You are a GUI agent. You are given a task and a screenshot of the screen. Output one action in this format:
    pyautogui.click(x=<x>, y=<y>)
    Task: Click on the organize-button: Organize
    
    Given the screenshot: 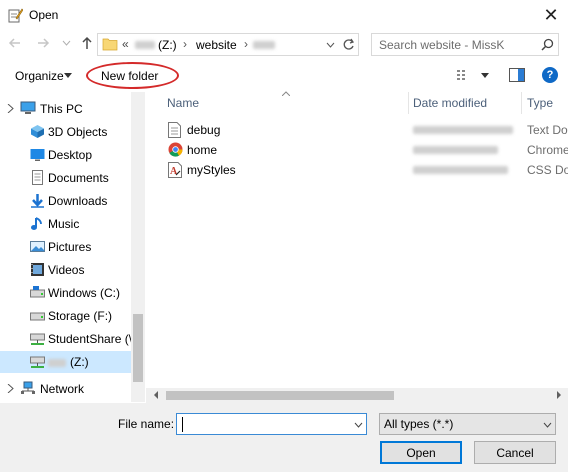 What is the action you would take?
    pyautogui.click(x=39, y=76)
    